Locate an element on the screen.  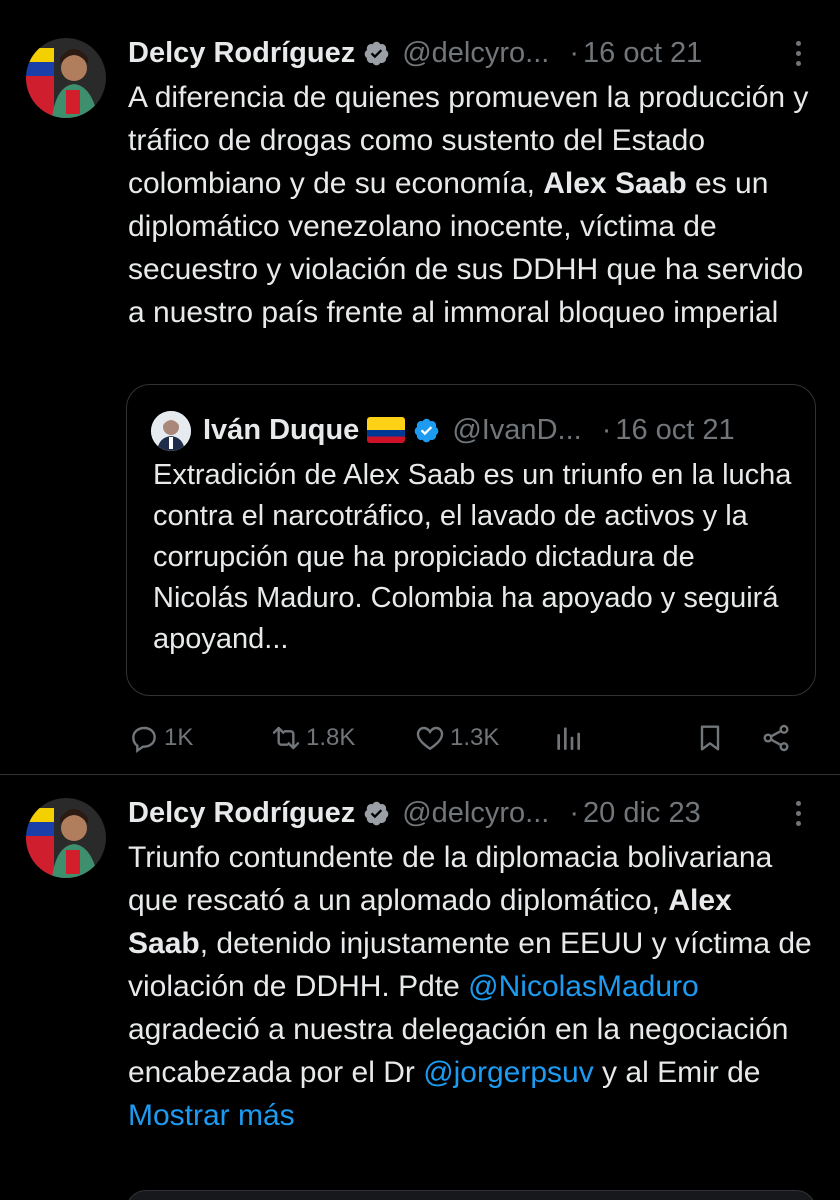
tweet-actions: 1K 1.8K 1.3K is located at coordinates (468, 738).